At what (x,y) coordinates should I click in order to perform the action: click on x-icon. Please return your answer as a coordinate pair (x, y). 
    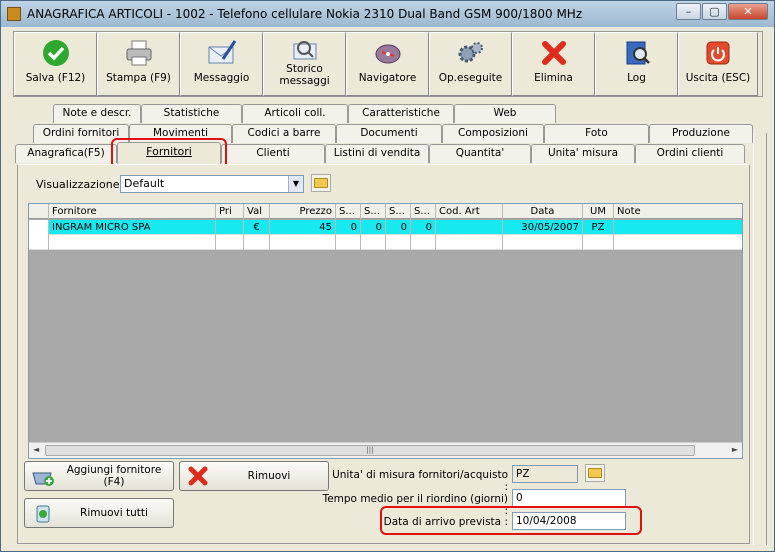
    Looking at the image, I should click on (198, 476).